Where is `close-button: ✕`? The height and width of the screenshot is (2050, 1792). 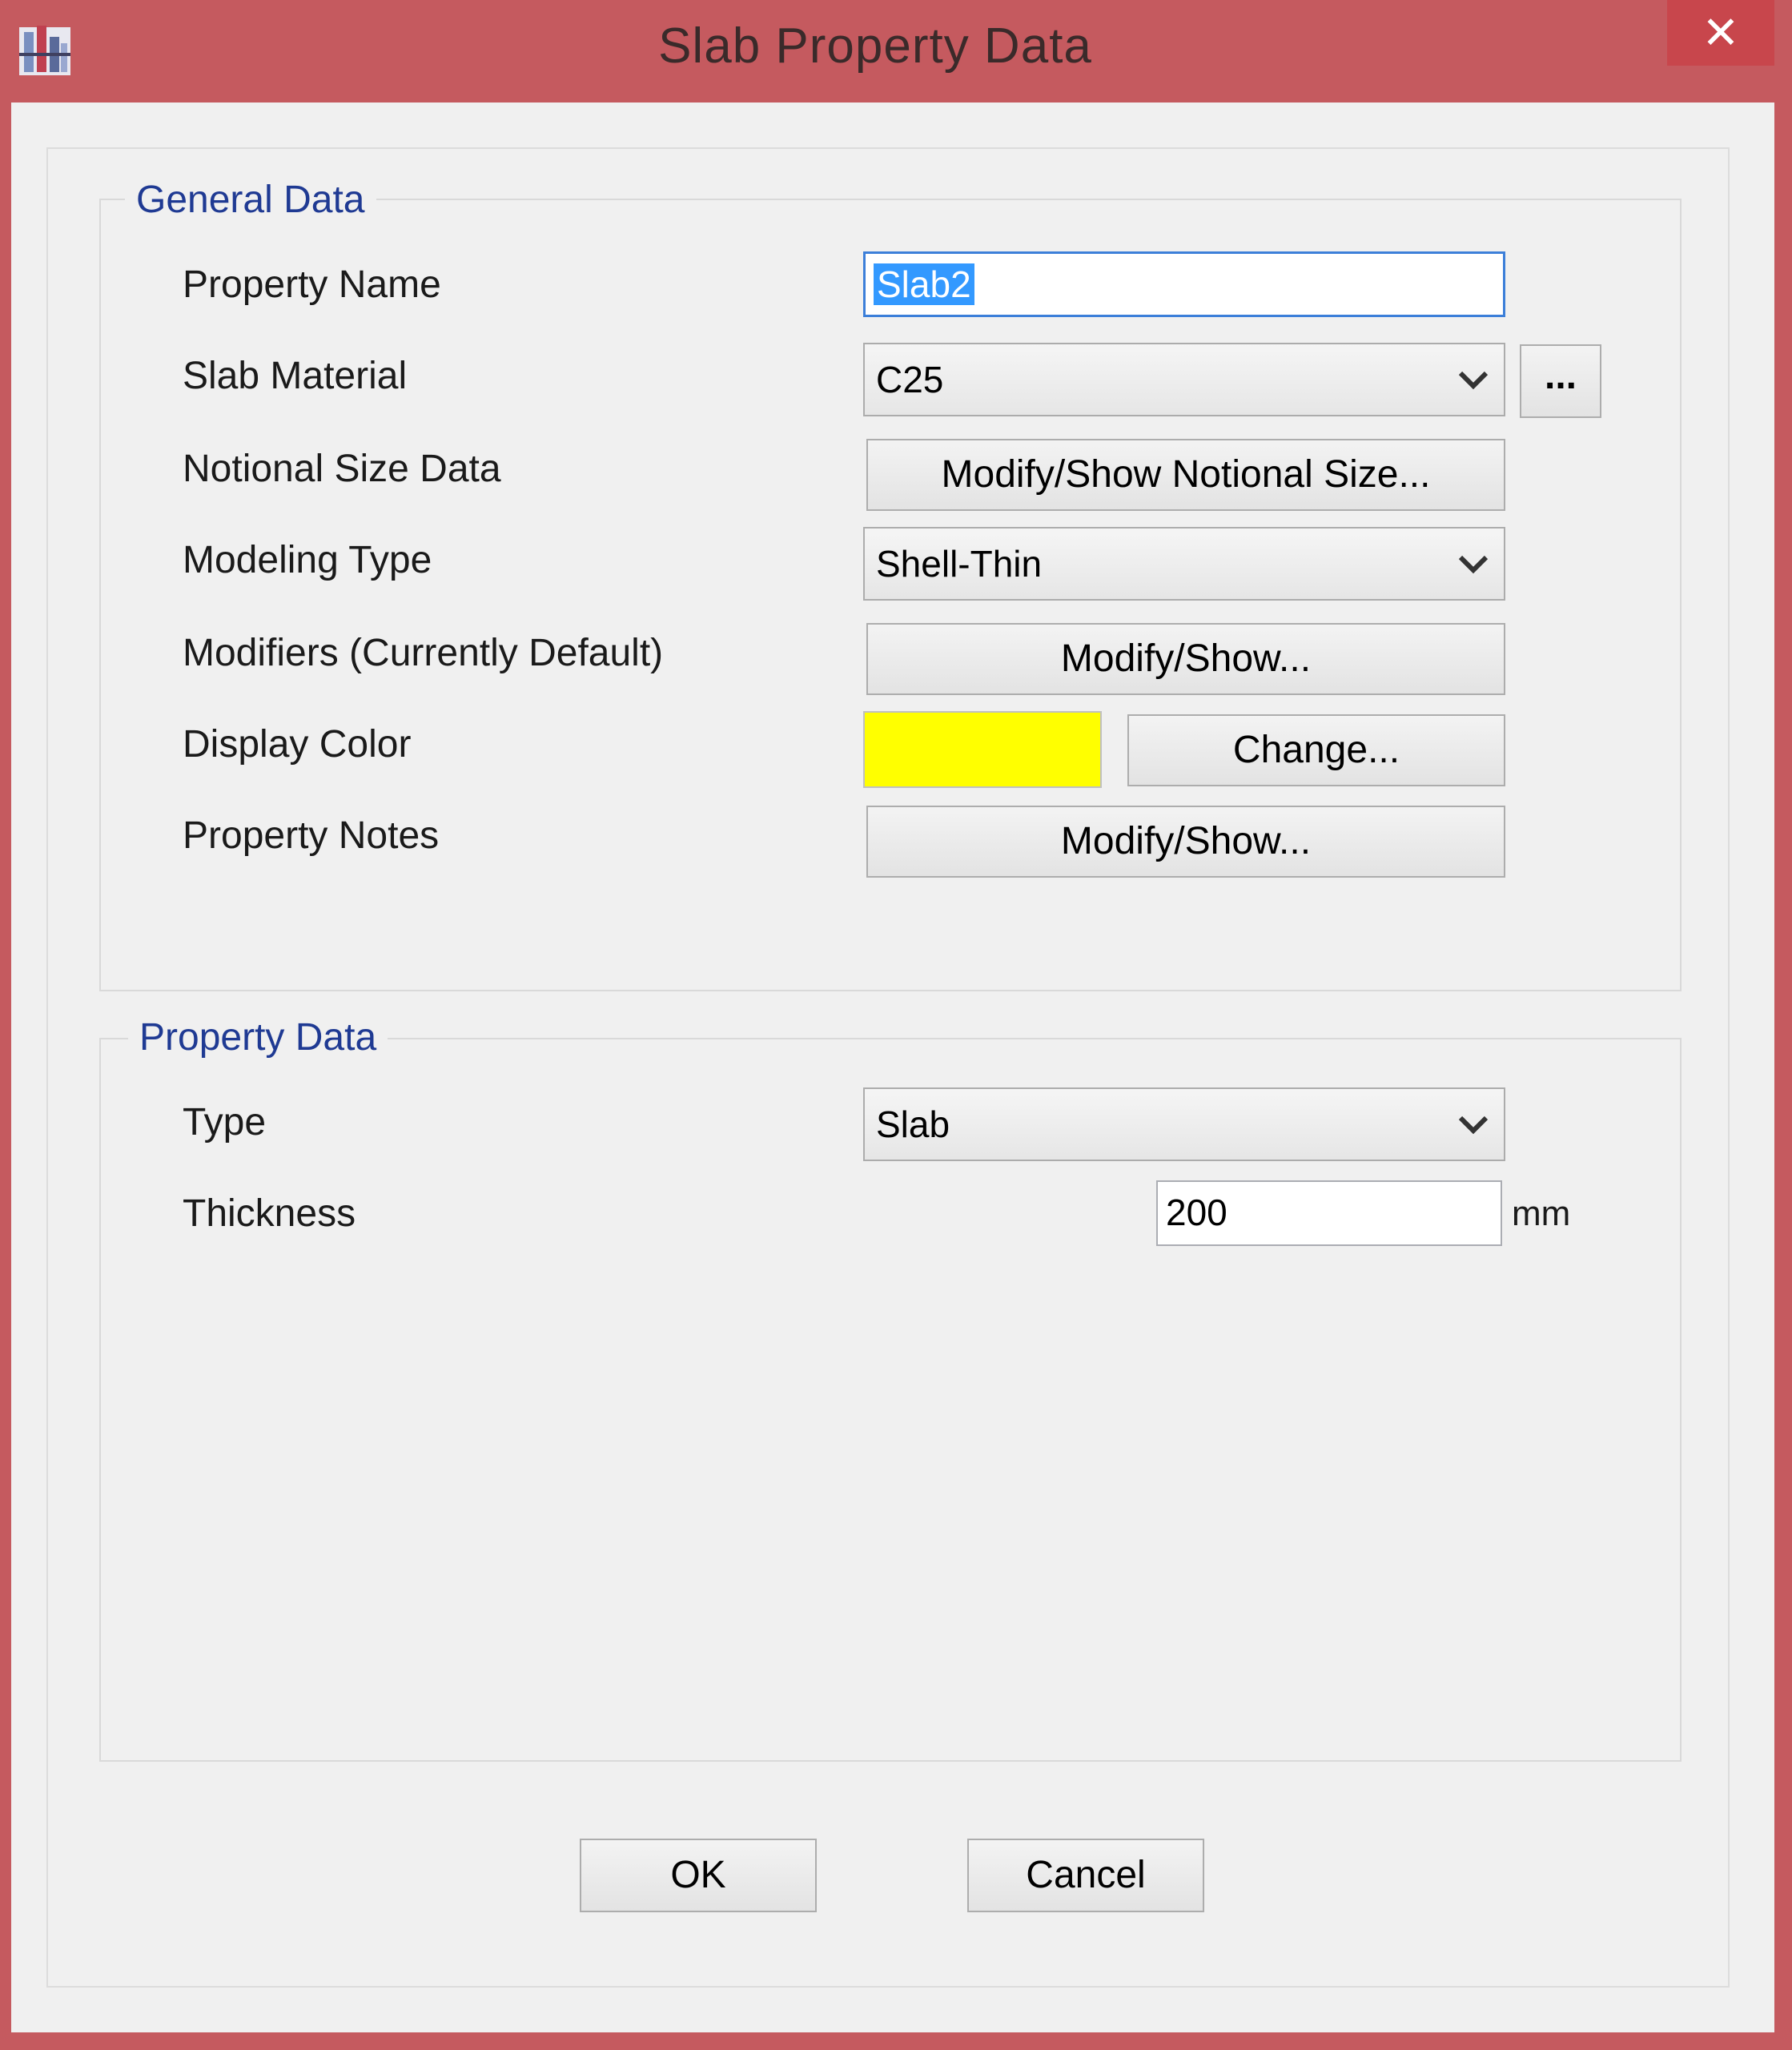 close-button: ✕ is located at coordinates (1721, 33).